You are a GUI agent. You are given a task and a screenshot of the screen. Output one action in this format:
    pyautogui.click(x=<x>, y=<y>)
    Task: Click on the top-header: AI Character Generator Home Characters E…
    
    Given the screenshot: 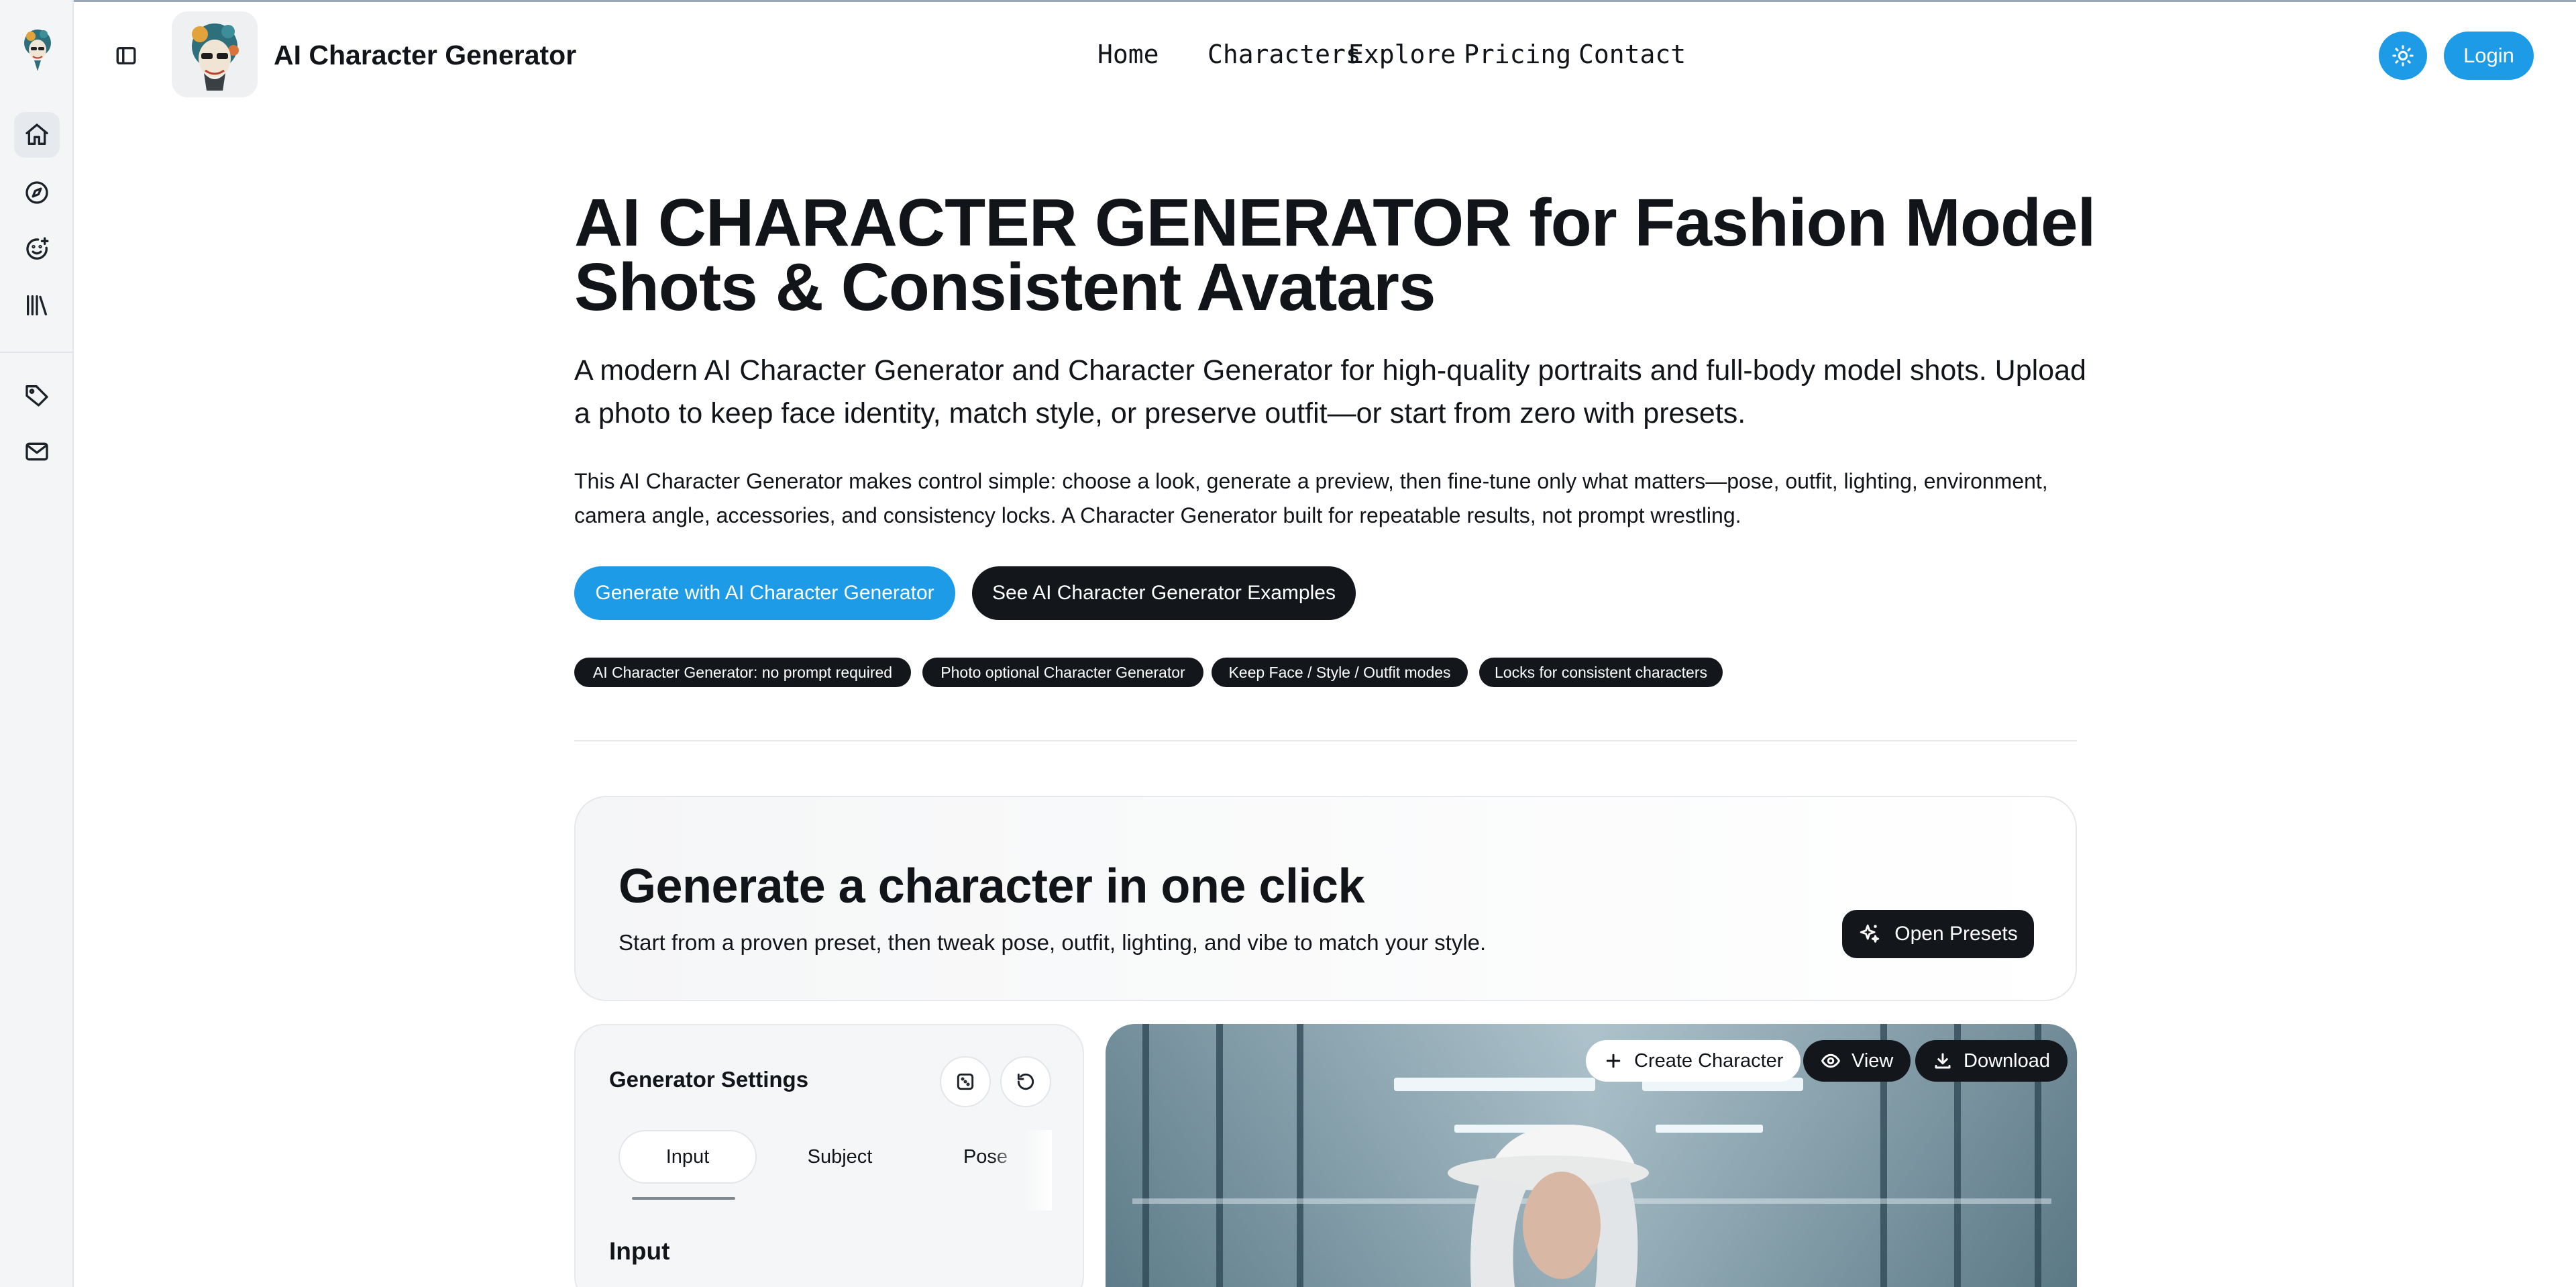 What is the action you would take?
    pyautogui.click(x=1325, y=55)
    